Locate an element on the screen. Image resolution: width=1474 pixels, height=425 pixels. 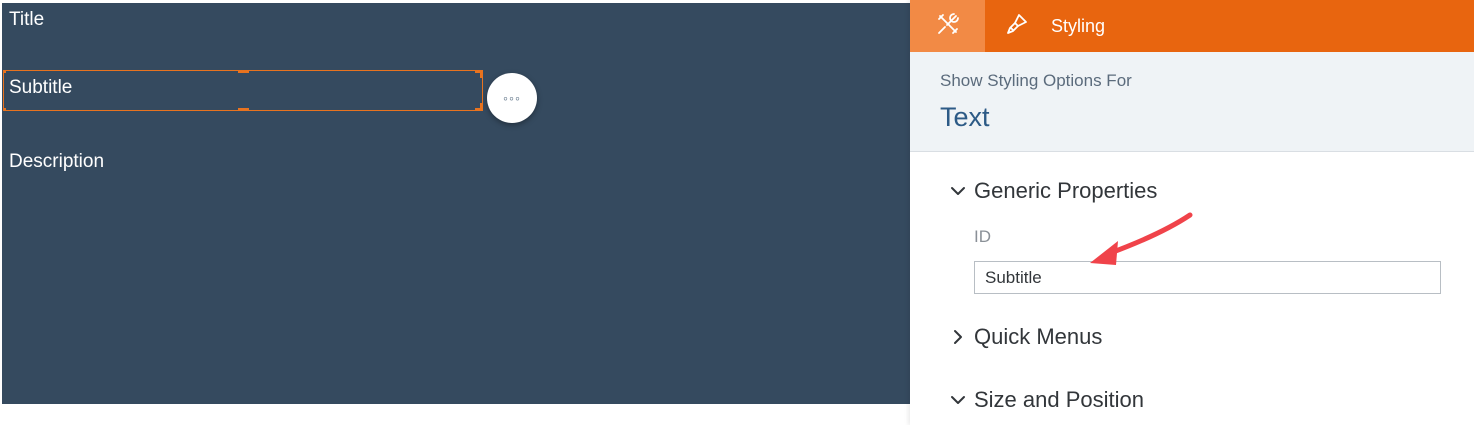
brush-icon is located at coordinates (1017, 26).